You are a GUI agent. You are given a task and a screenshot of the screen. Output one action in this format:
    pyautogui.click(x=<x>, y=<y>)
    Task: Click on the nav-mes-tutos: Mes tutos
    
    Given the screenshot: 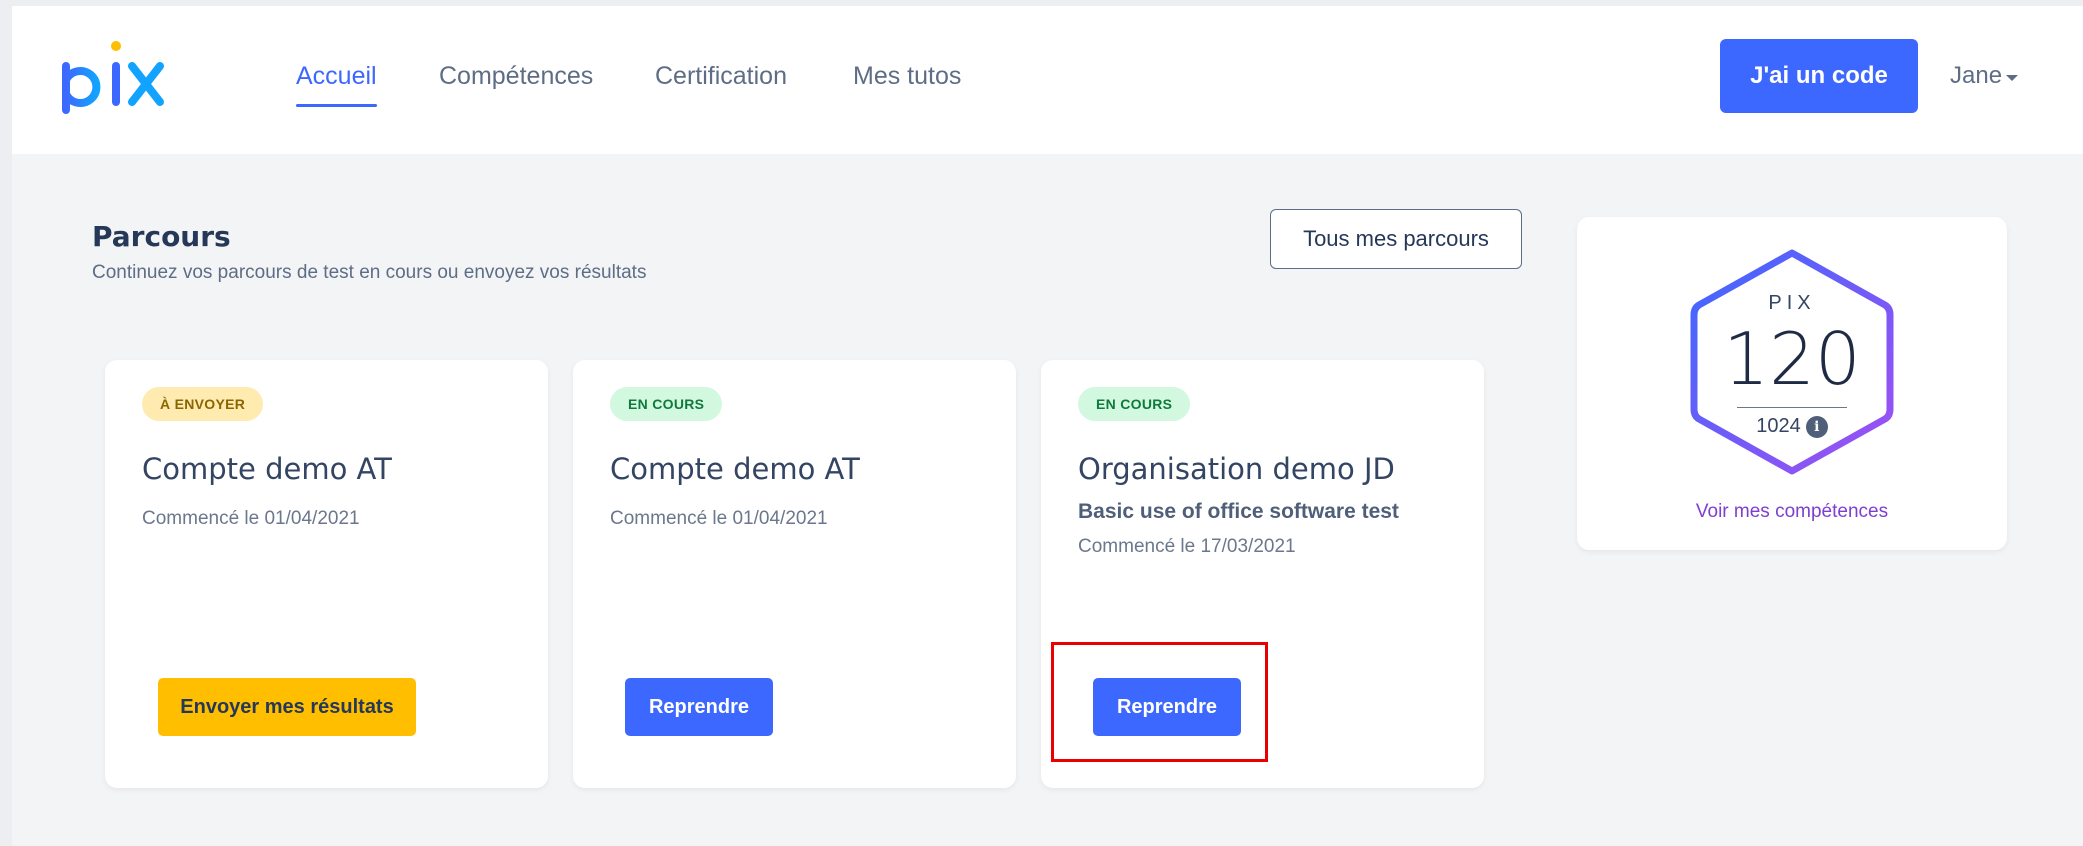 What is the action you would take?
    pyautogui.click(x=907, y=76)
    